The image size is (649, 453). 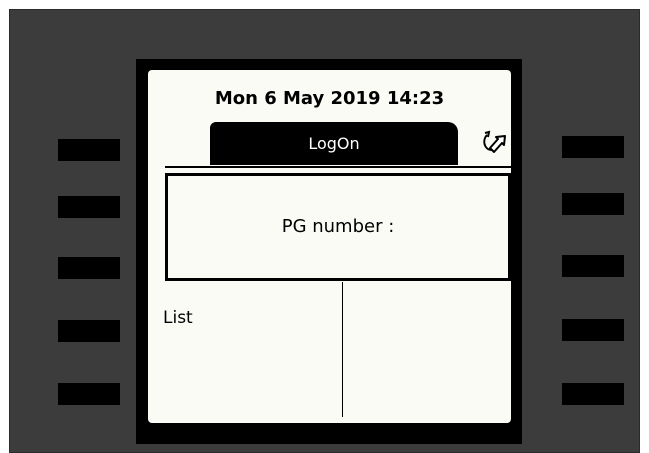 What do you see at coordinates (338, 167) in the screenshot?
I see `tab-underline` at bounding box center [338, 167].